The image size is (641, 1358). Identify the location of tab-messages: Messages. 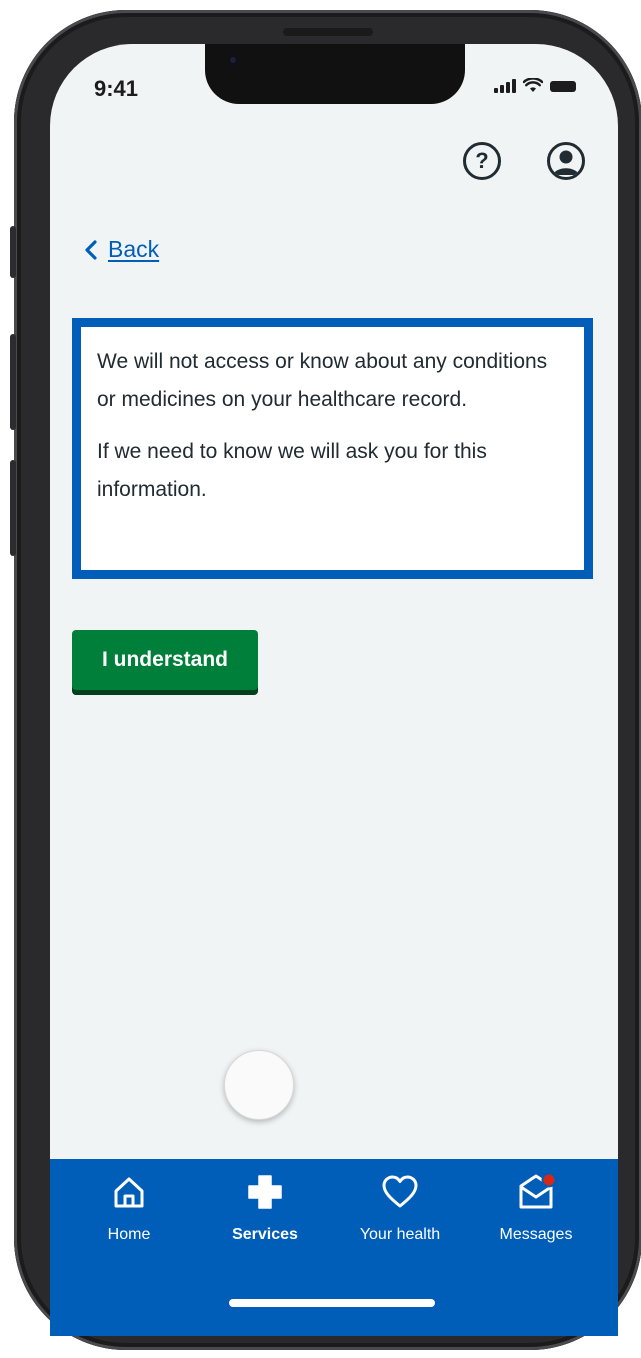
(536, 1208).